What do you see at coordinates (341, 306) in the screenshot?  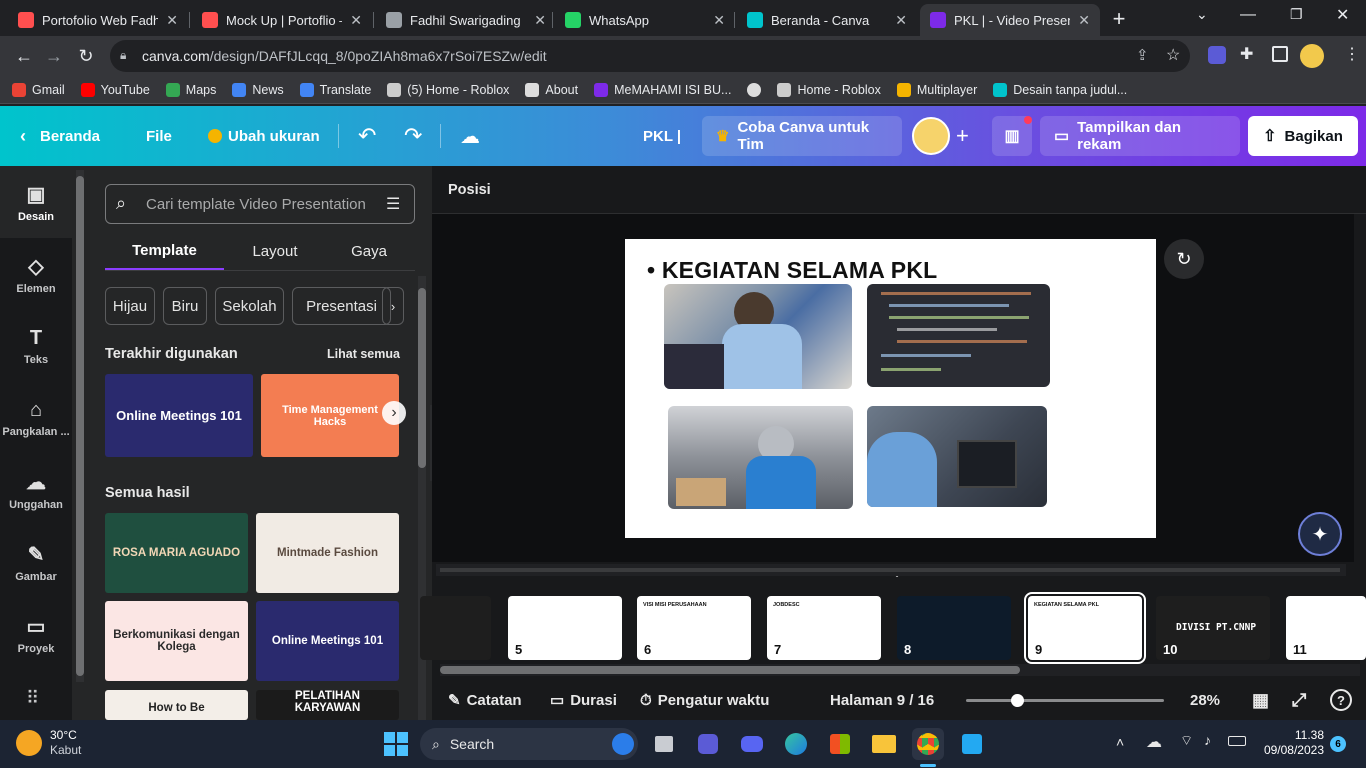 I see `filter-chip: Presentasi` at bounding box center [341, 306].